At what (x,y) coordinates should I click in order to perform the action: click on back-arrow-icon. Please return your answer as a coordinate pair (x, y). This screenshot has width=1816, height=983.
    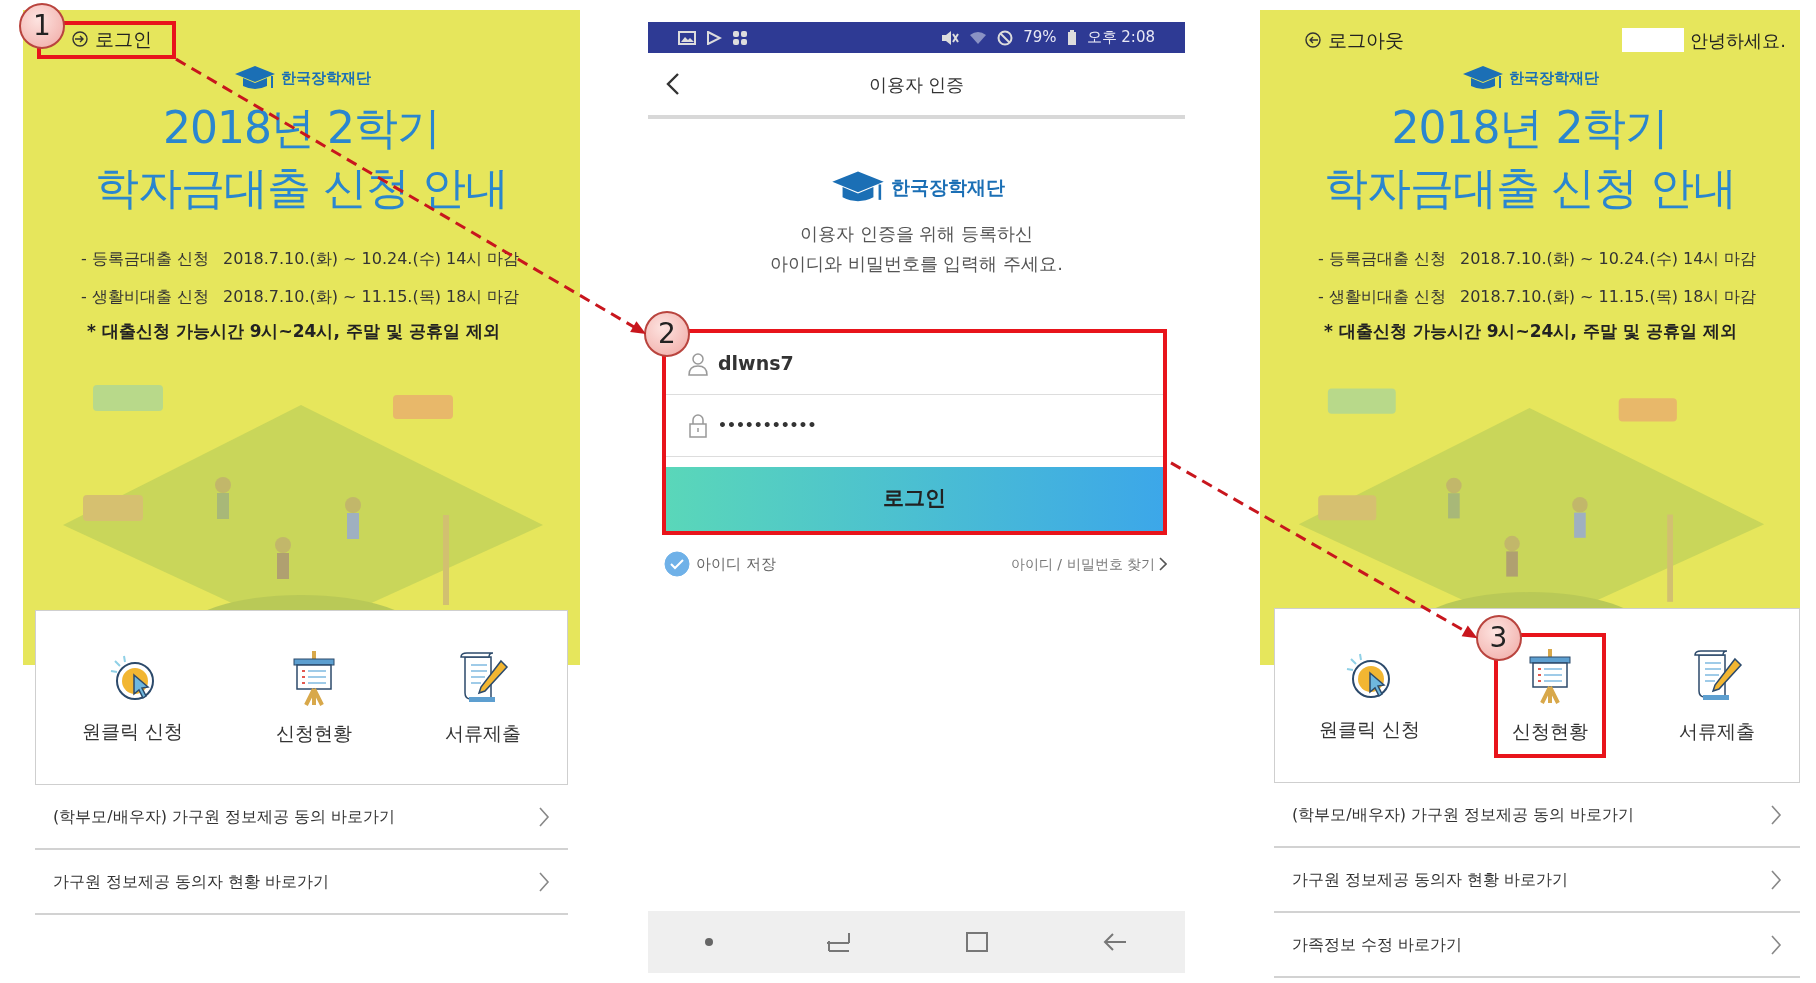
    Looking at the image, I should click on (1115, 942).